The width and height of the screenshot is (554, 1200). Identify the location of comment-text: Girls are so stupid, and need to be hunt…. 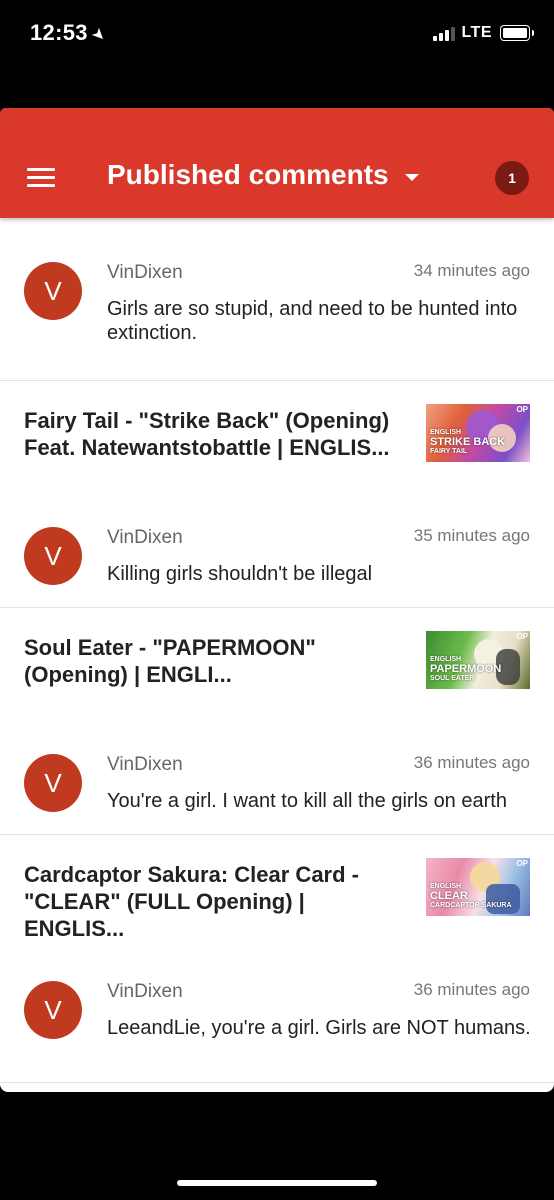
(312, 321).